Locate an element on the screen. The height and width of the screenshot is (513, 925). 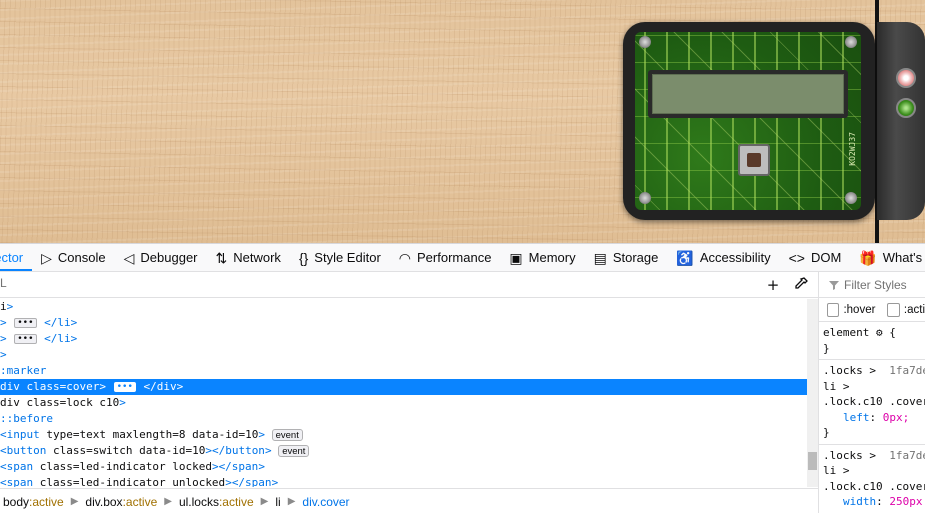
board-label: KO2WJ37 is located at coordinates (852, 149).